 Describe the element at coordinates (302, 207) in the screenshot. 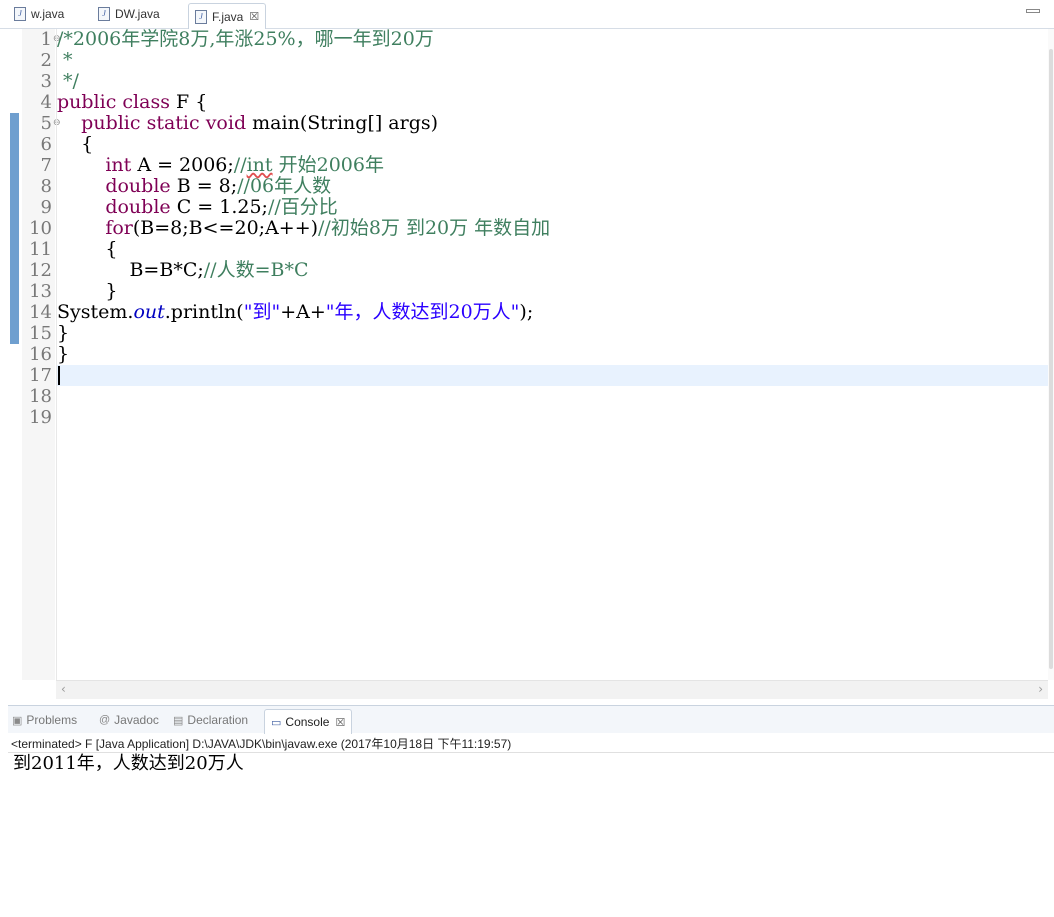

I see `code-token: //百分比` at that location.